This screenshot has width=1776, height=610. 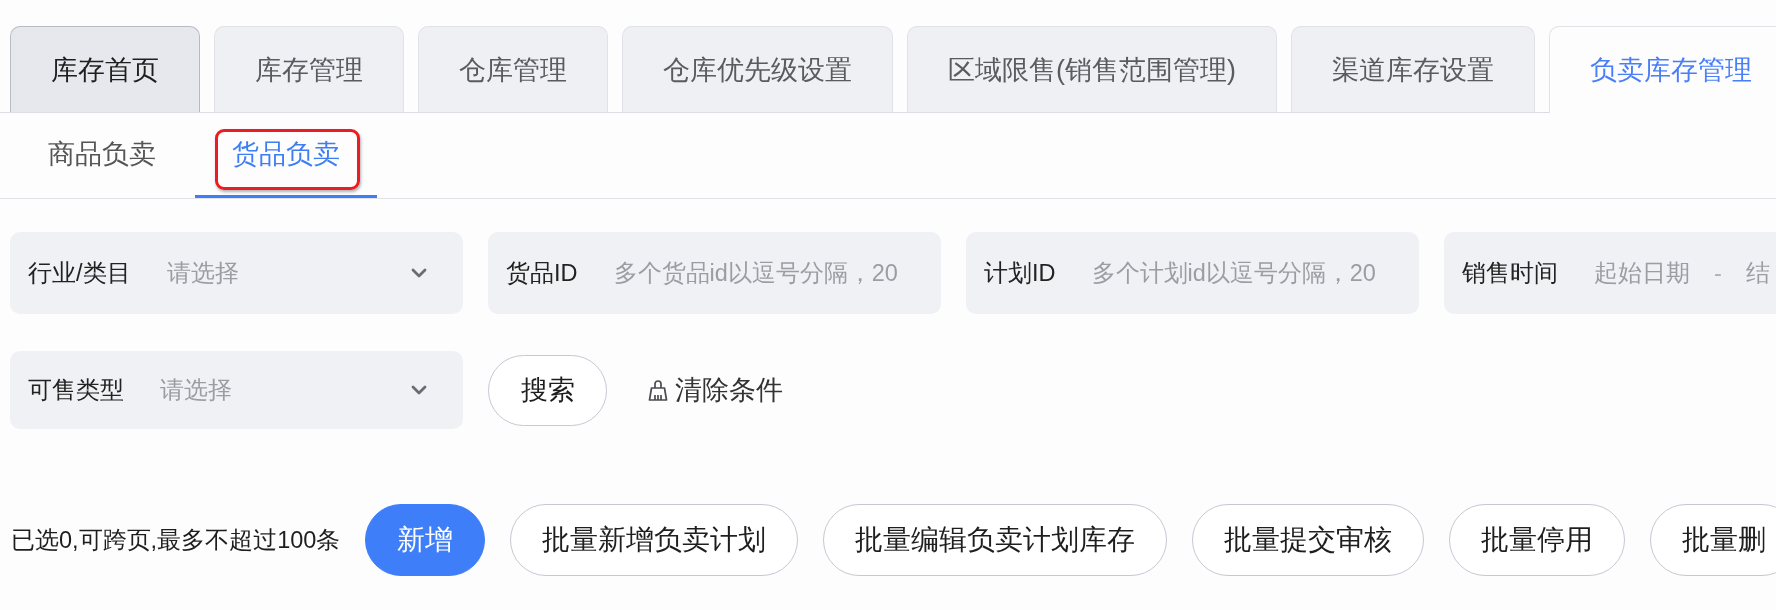 What do you see at coordinates (1537, 540) in the screenshot?
I see `action-button: 批量停用` at bounding box center [1537, 540].